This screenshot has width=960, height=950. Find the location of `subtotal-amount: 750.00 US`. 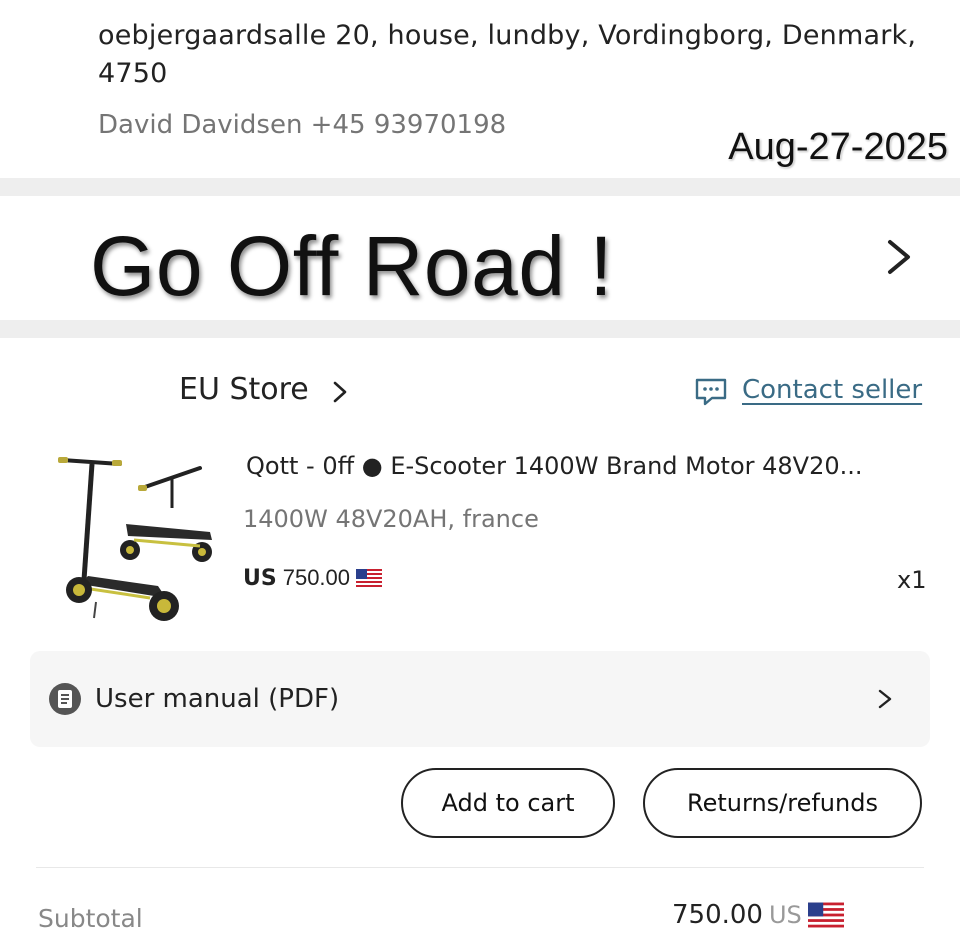

subtotal-amount: 750.00 US is located at coordinates (758, 915).